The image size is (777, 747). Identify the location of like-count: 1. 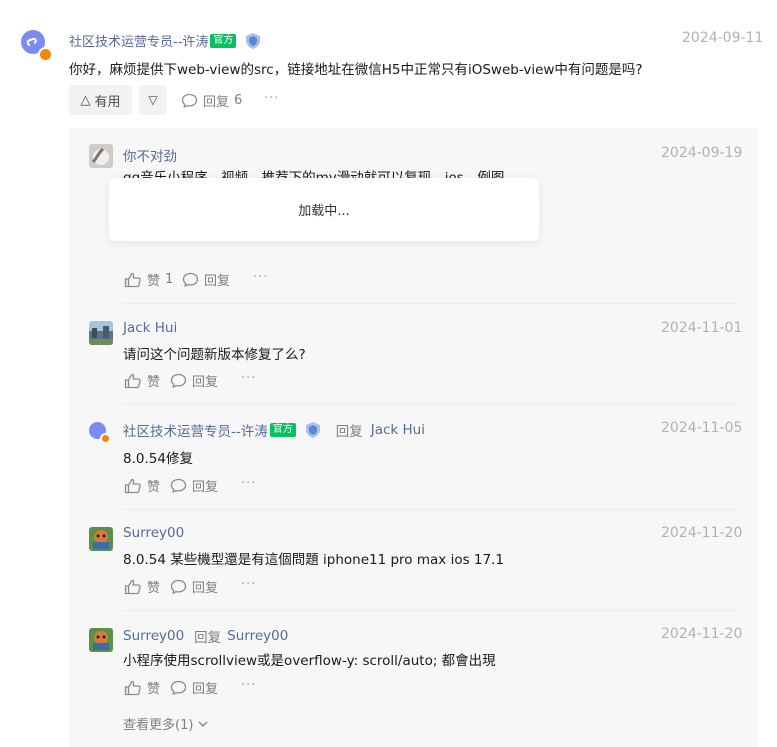
(169, 279).